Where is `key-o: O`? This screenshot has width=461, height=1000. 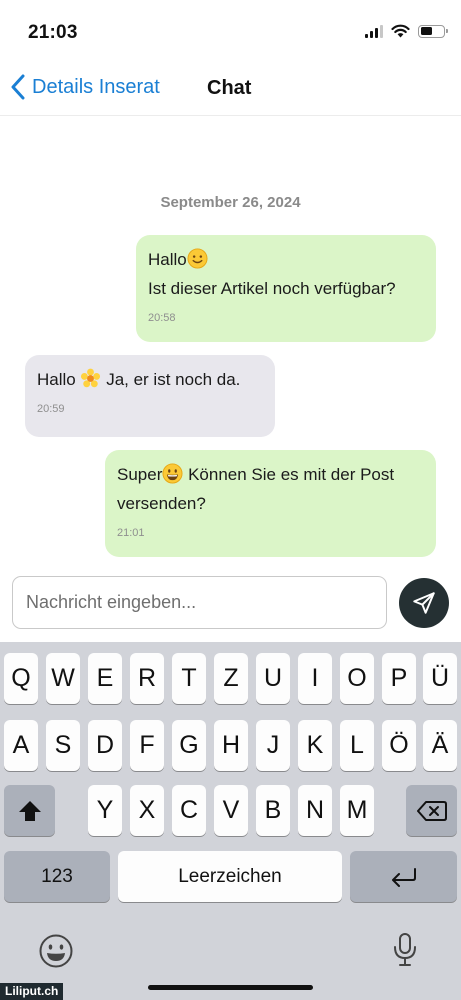
key-o: O is located at coordinates (357, 678).